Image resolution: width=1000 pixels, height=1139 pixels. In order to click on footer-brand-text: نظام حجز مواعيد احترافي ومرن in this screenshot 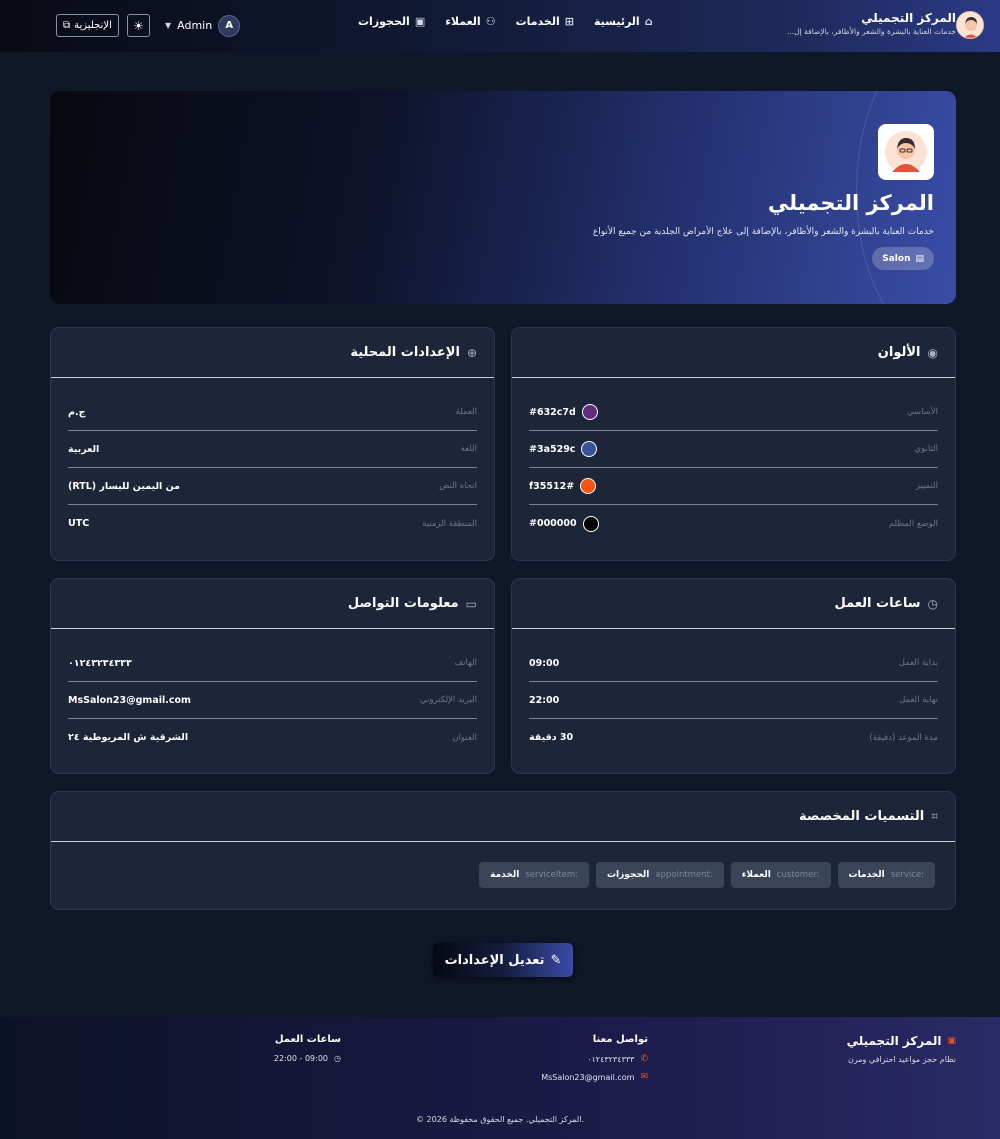, I will do `click(901, 1059)`.